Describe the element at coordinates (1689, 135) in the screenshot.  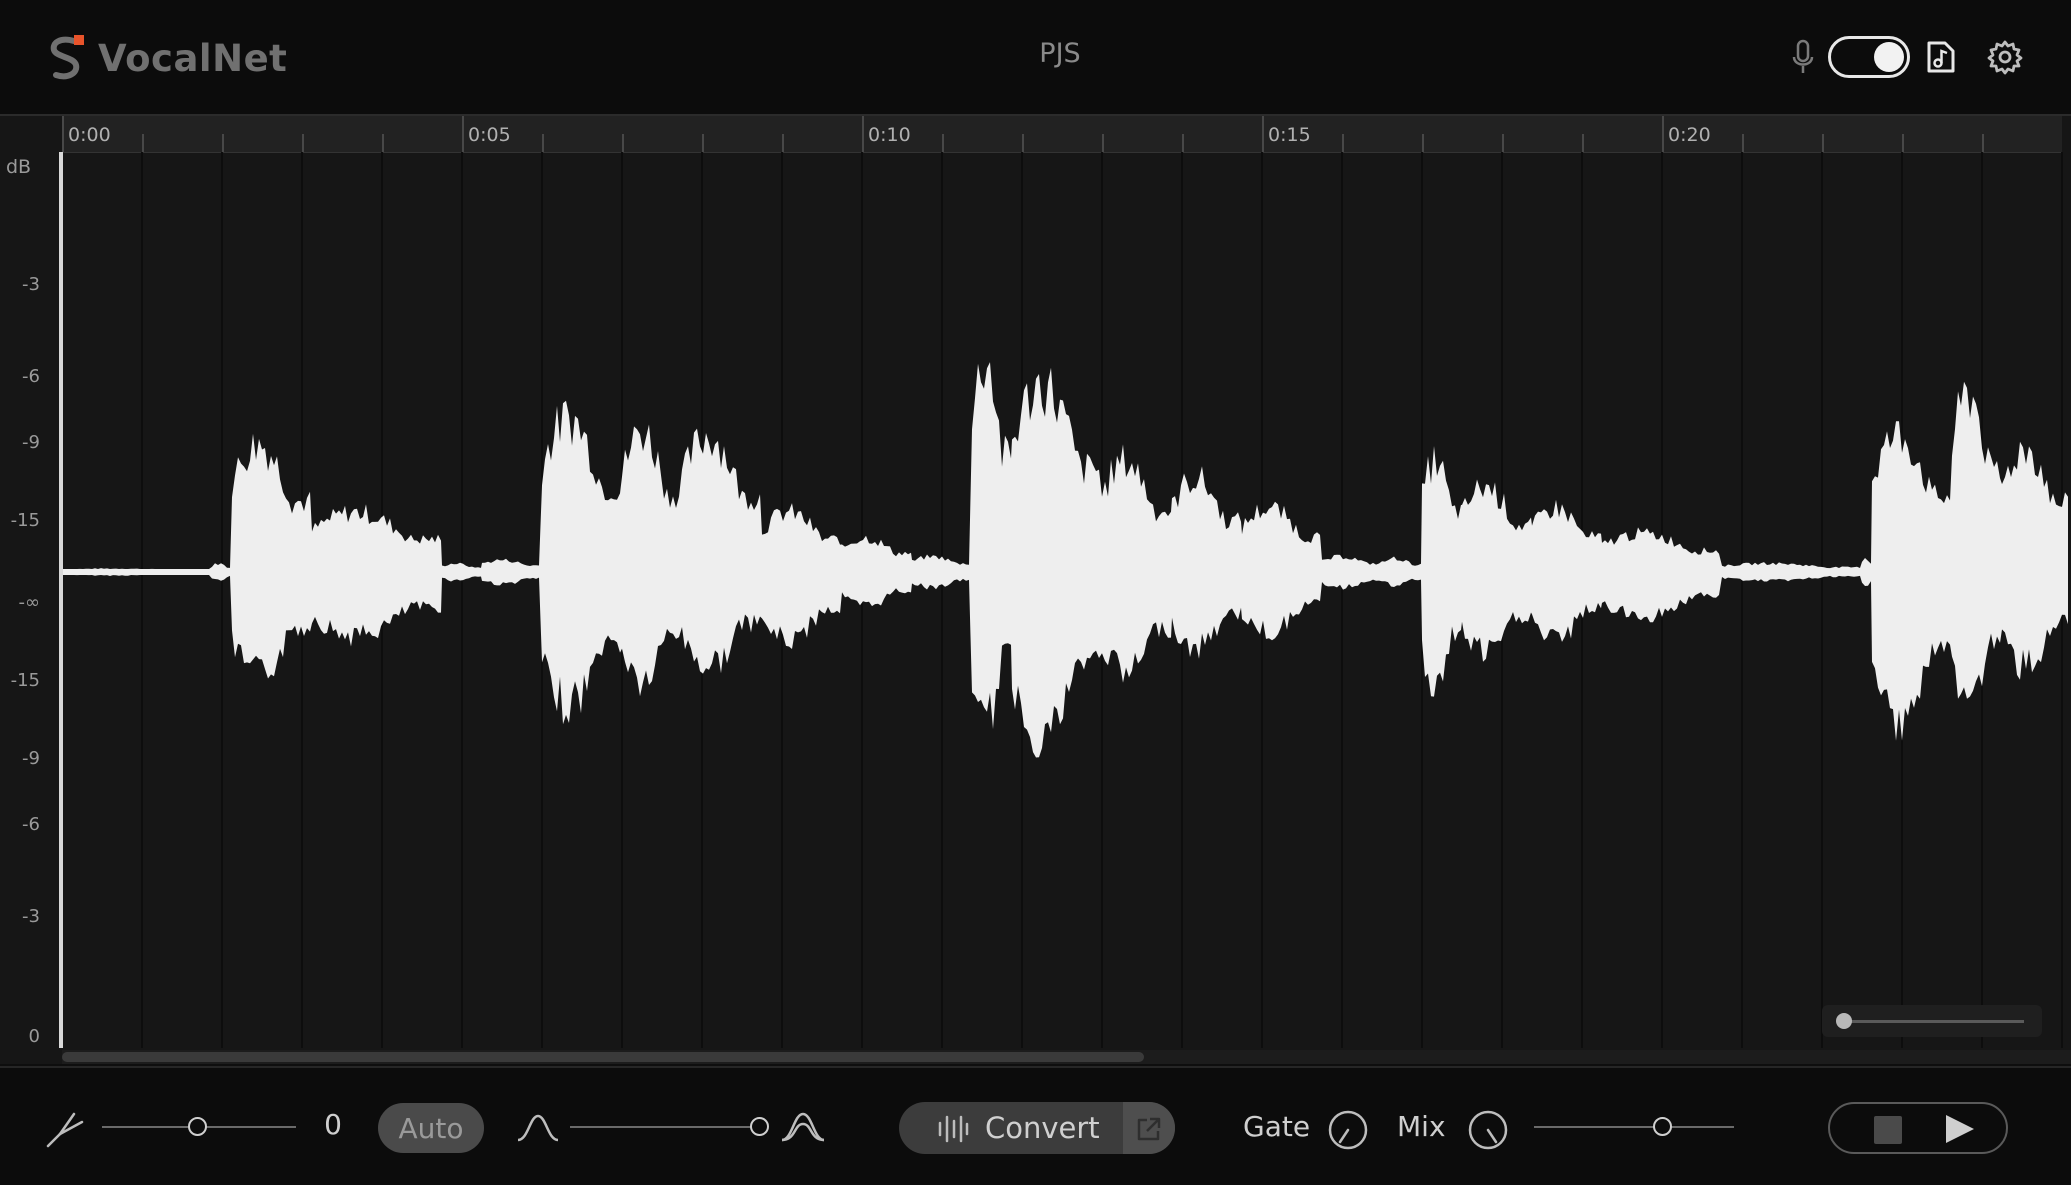
I see `time-label: 0:20` at that location.